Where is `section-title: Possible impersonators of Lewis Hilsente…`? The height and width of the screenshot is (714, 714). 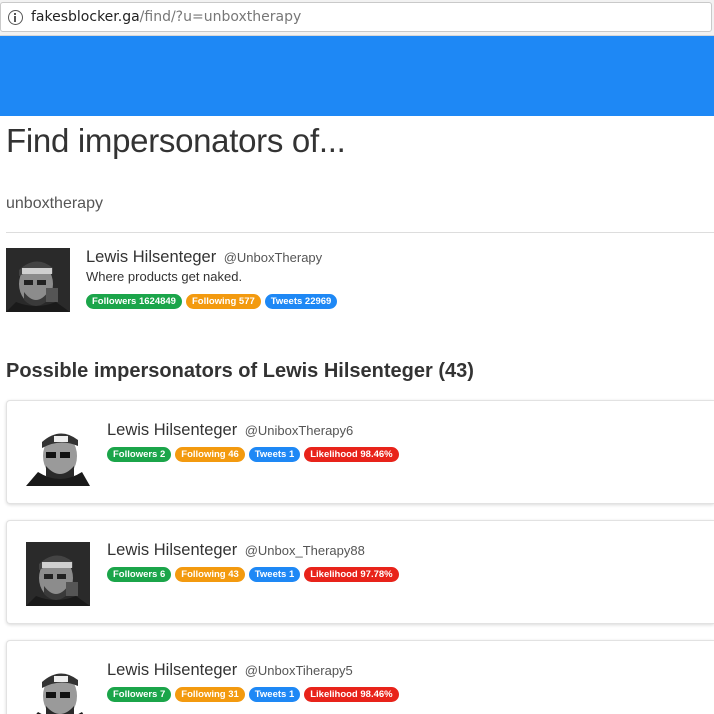
section-title: Possible impersonators of Lewis Hilsente… is located at coordinates (240, 371).